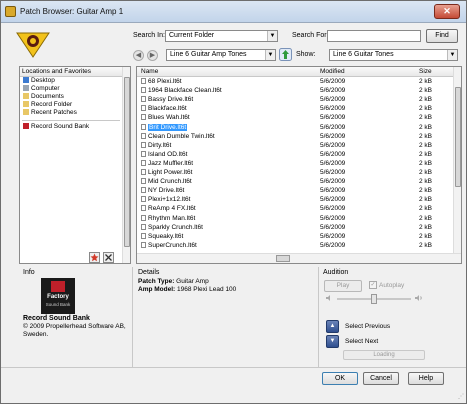 This screenshot has height=404, width=467. Describe the element at coordinates (295, 200) in the screenshot. I see `file-row: Plexi+1x12.lt6t 5/6/2009 2 kB` at that location.